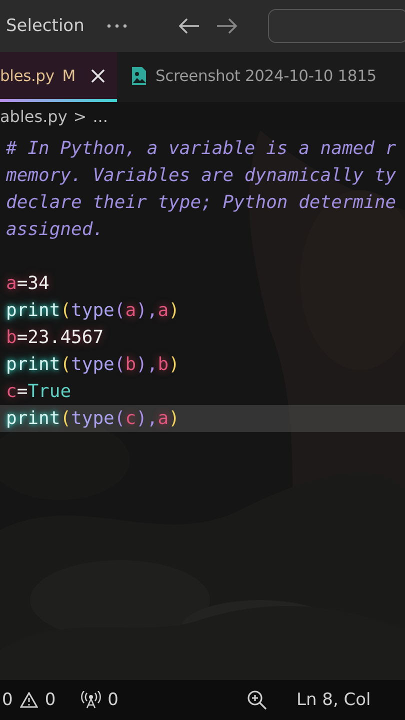 Image resolution: width=405 pixels, height=720 pixels. I want to click on search-field, so click(336, 26).